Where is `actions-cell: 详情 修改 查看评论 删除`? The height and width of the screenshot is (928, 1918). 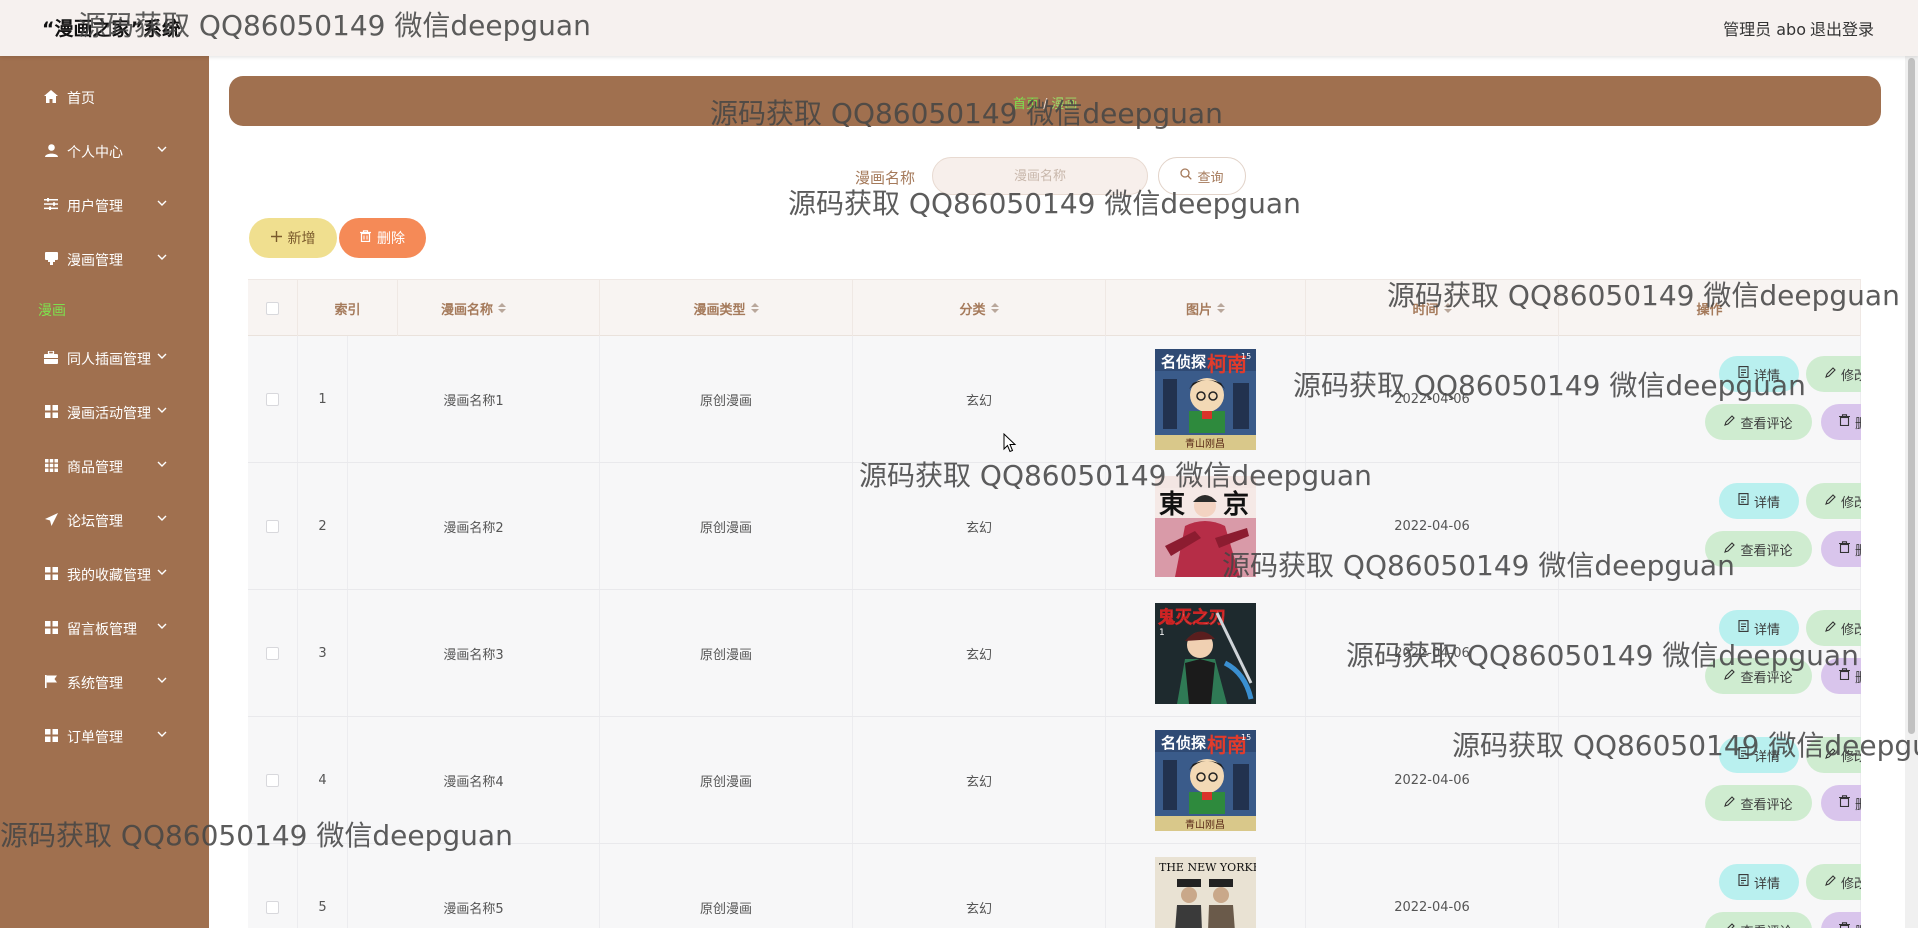 actions-cell: 详情 修改 查看评论 删除 is located at coordinates (1710, 886).